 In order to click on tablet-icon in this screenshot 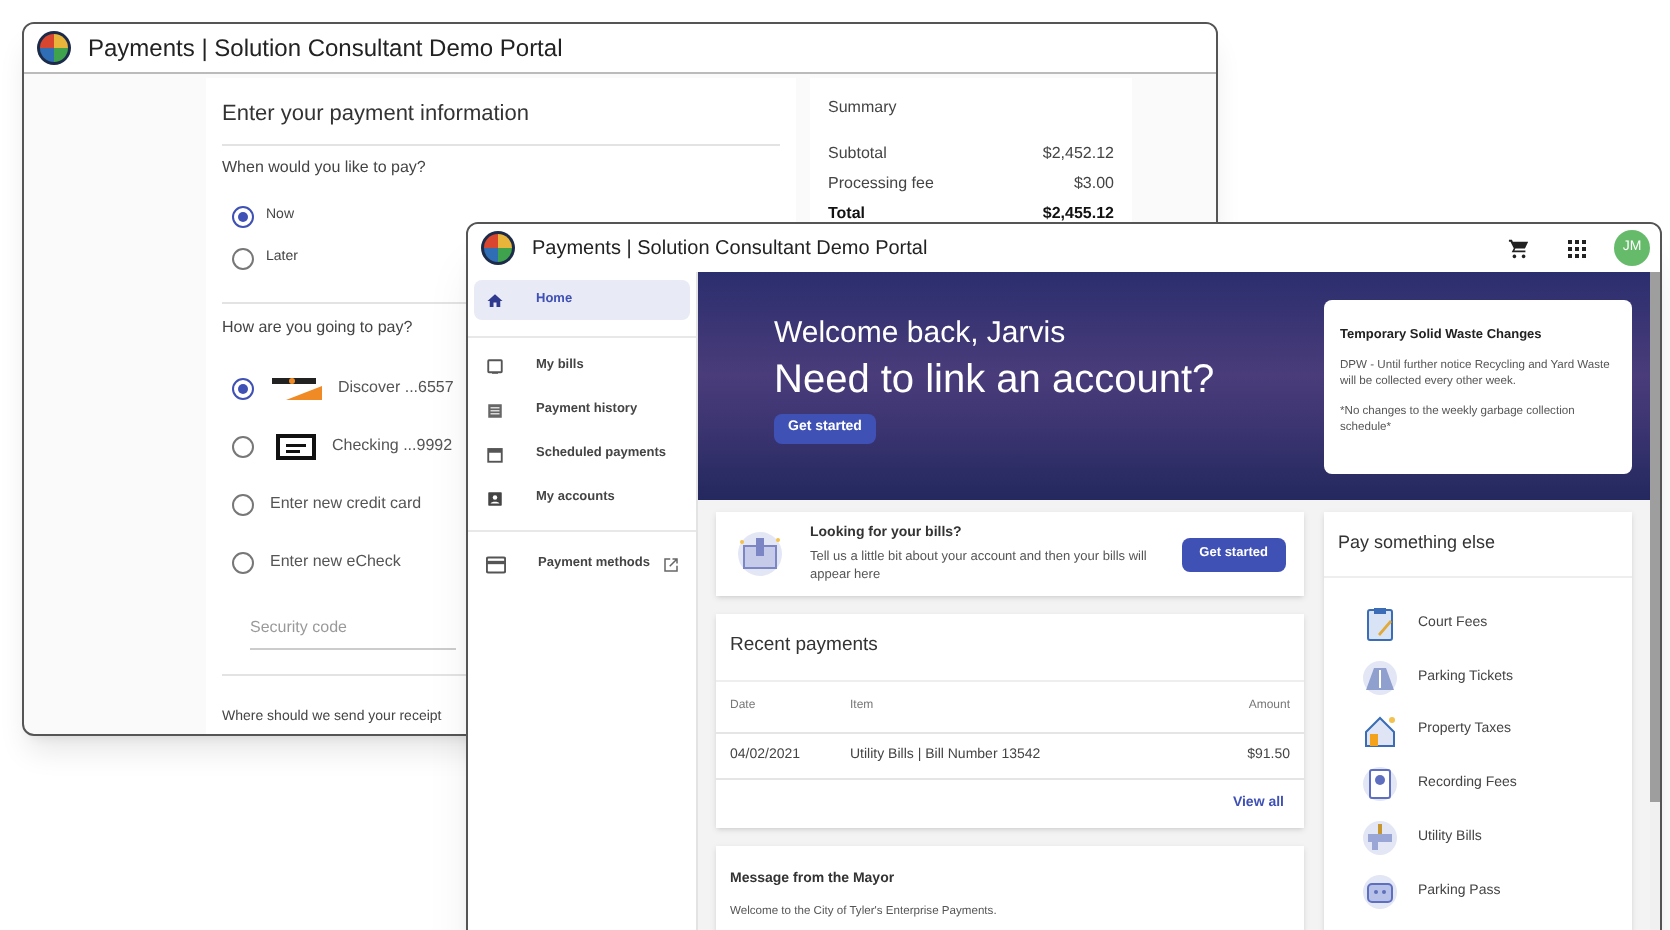, I will do `click(495, 366)`.